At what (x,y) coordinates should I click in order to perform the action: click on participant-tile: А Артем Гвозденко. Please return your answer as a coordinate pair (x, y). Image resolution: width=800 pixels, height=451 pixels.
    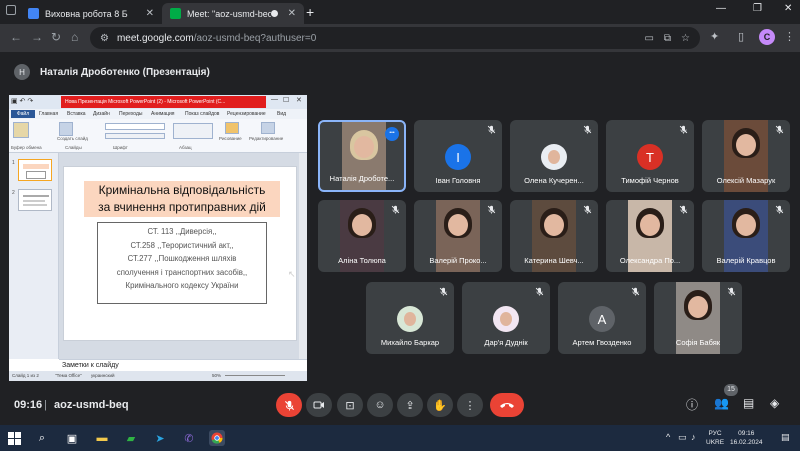
    Looking at the image, I should click on (602, 318).